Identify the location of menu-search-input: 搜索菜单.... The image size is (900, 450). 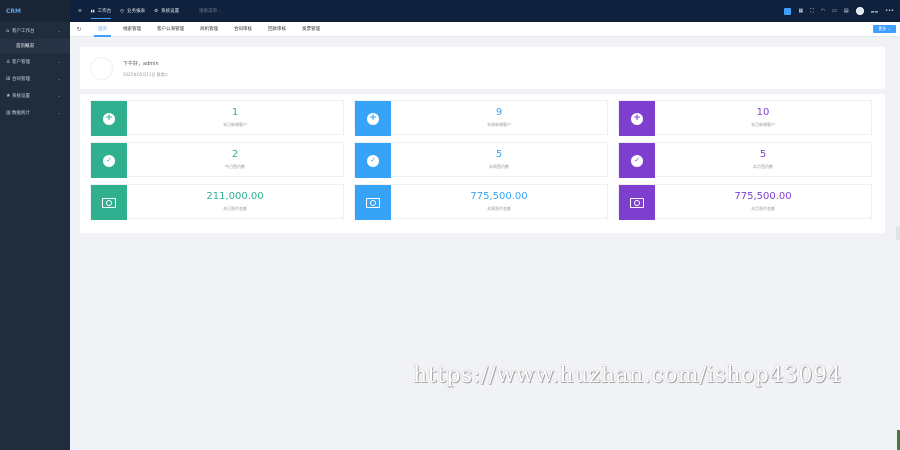
(210, 11).